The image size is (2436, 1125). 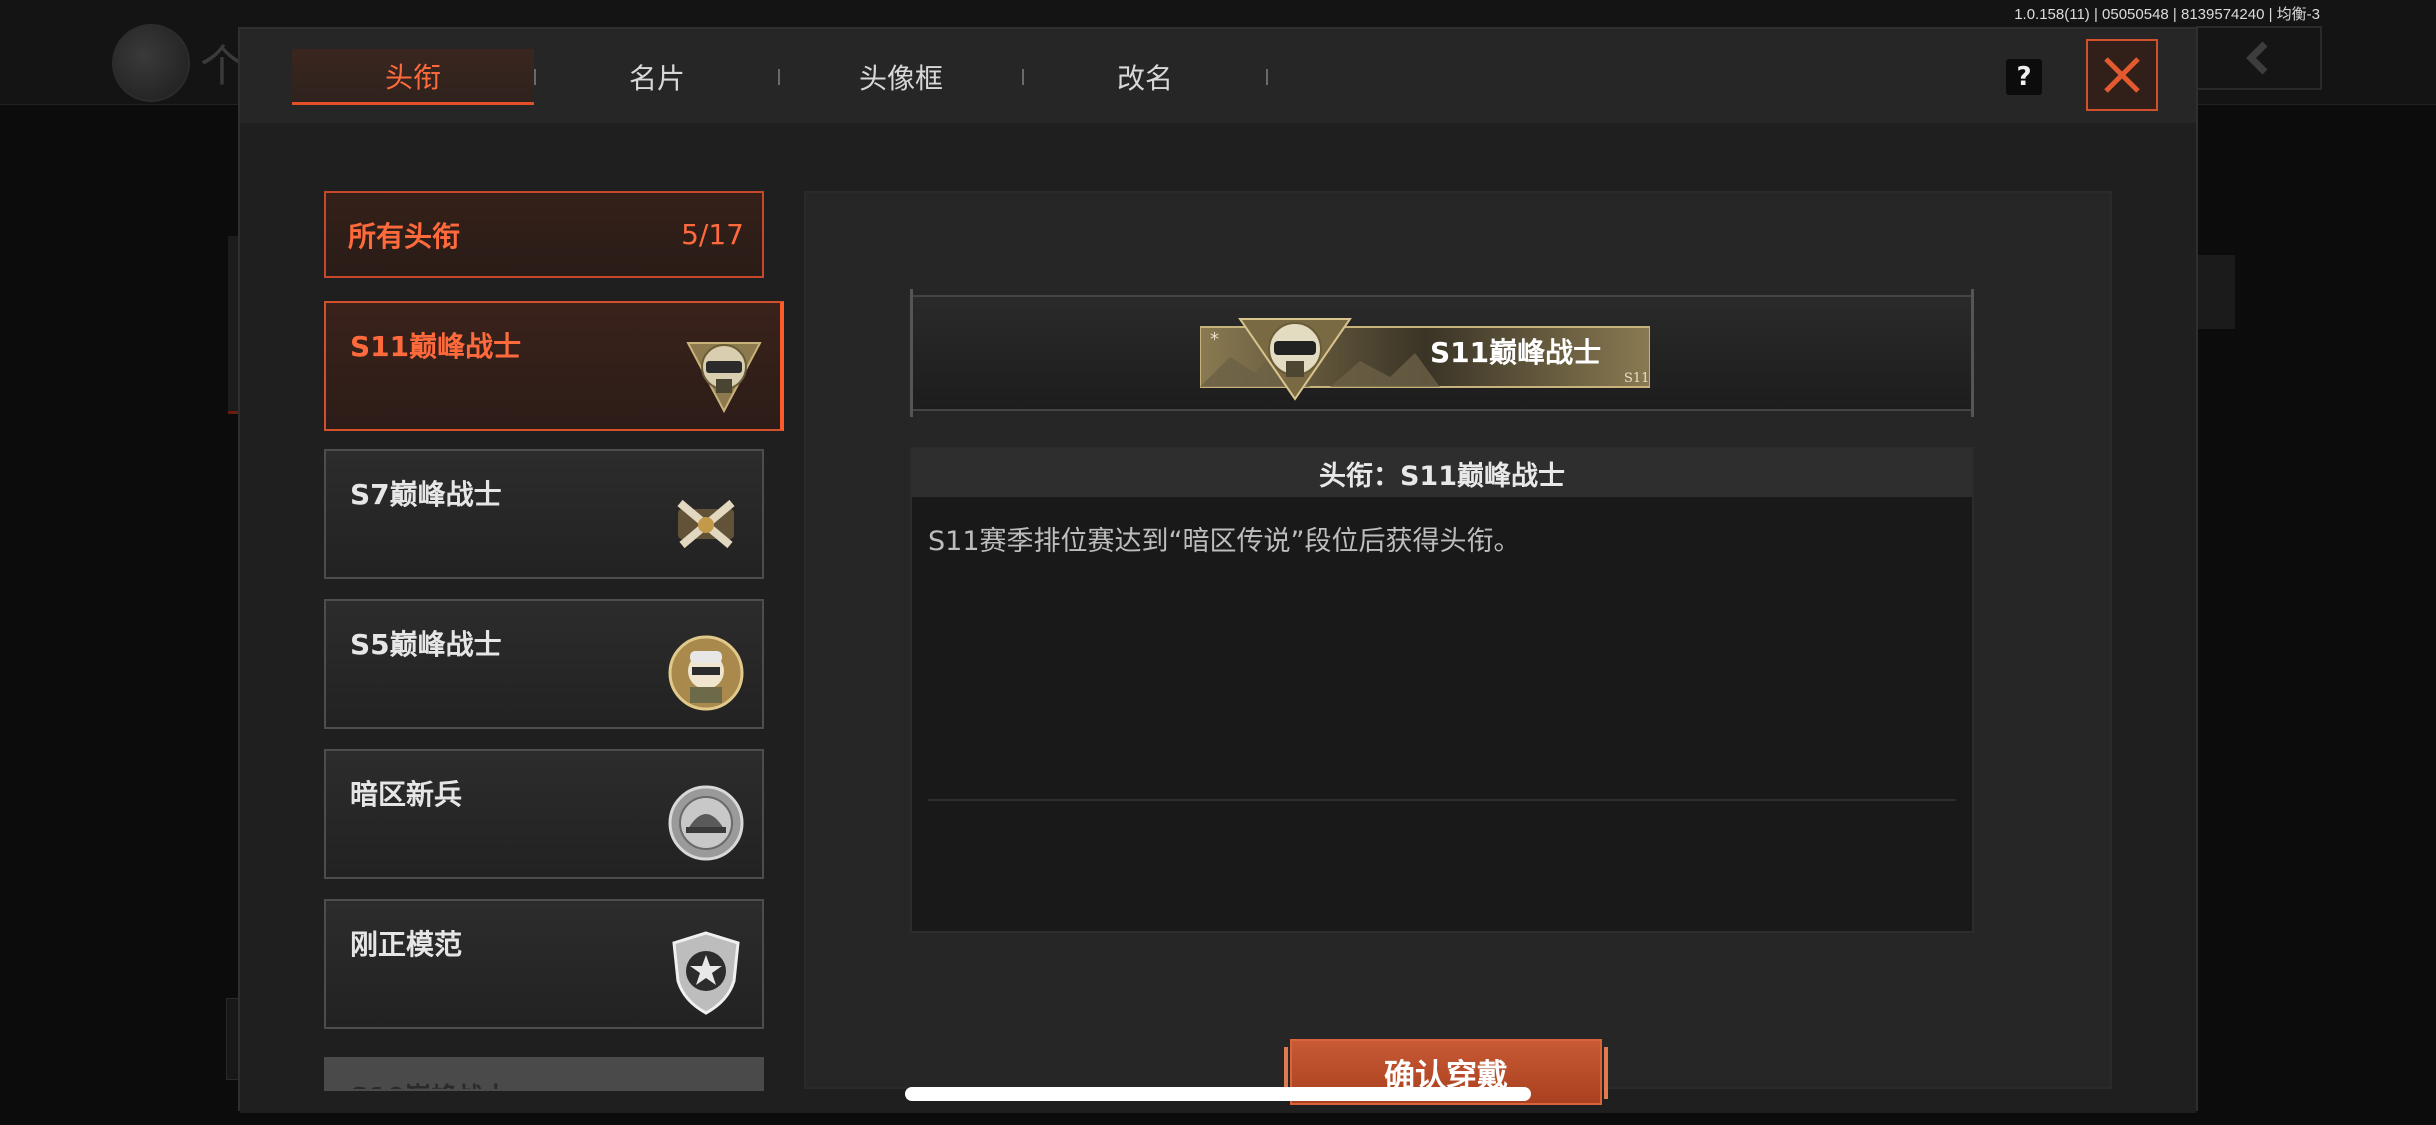 I want to click on tab-bar: 头衔 名片 头像框 改名, so click(x=780, y=77).